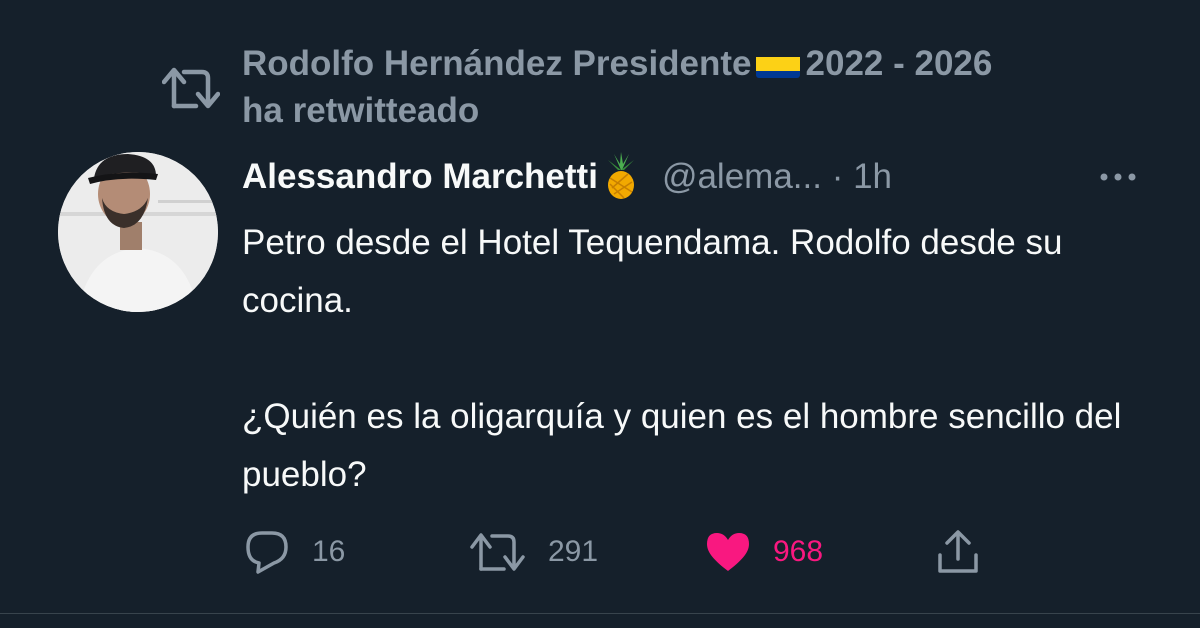  I want to click on user-avatar, so click(138, 232).